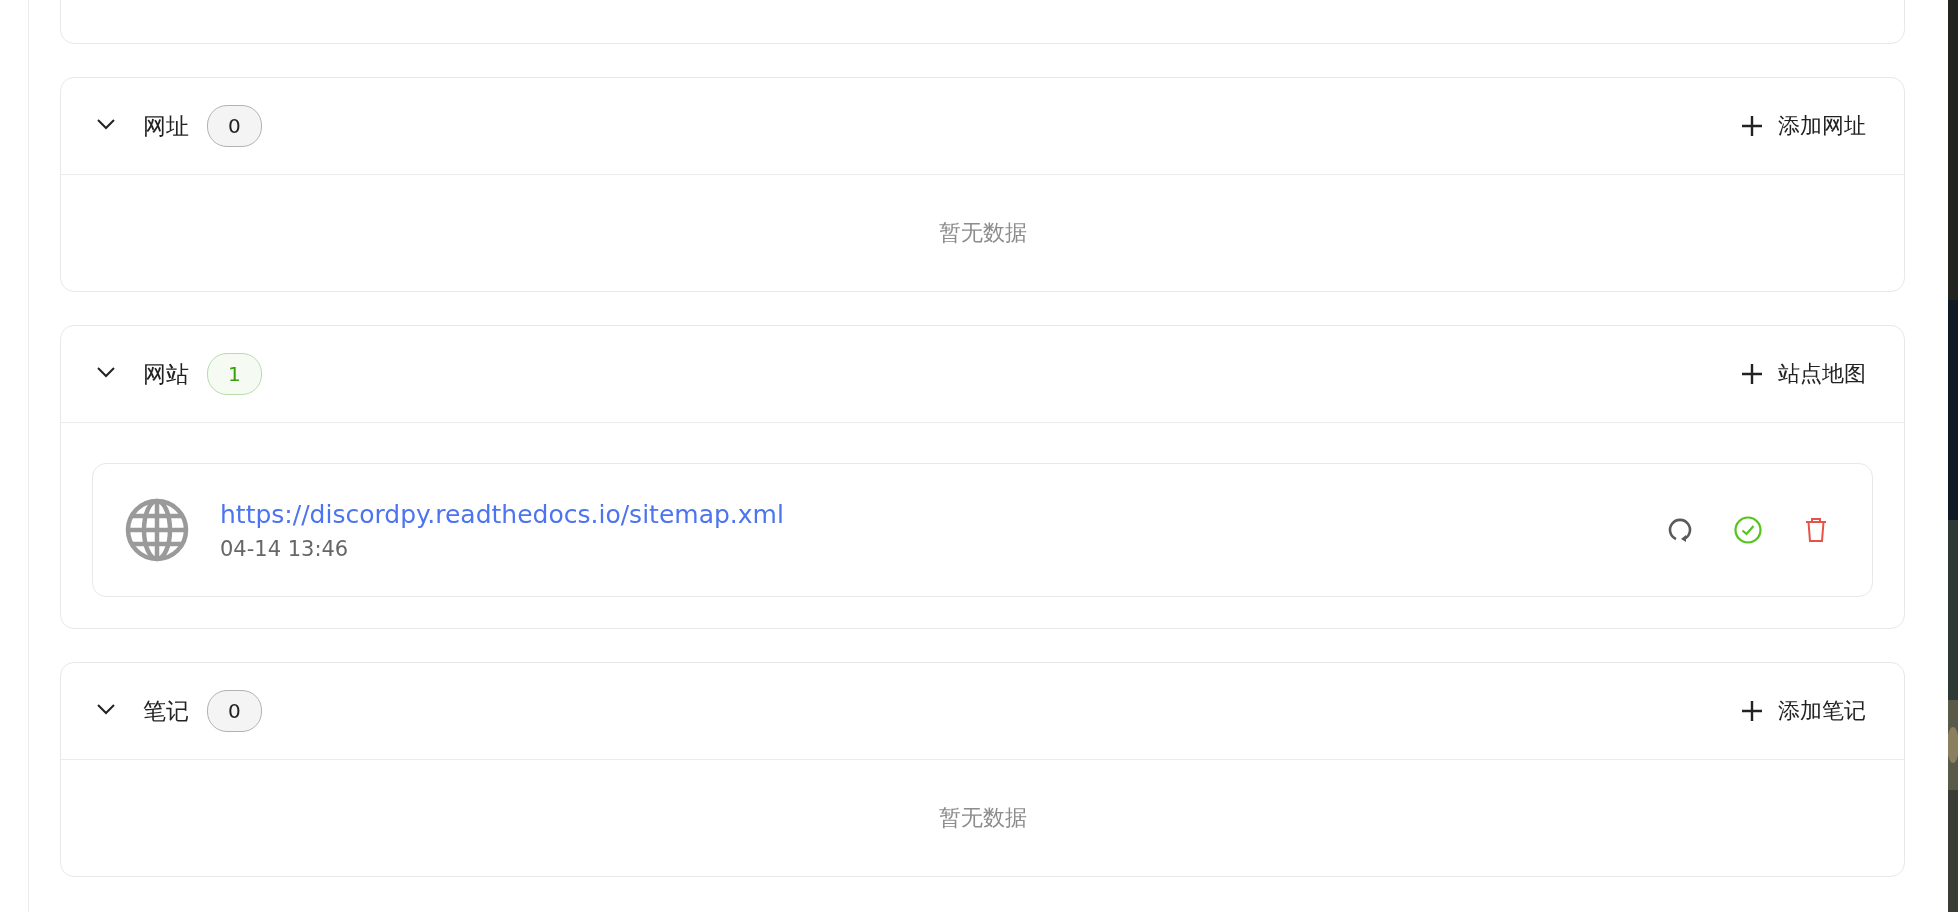 This screenshot has width=1958, height=912. I want to click on section-title: 笔记, so click(166, 711).